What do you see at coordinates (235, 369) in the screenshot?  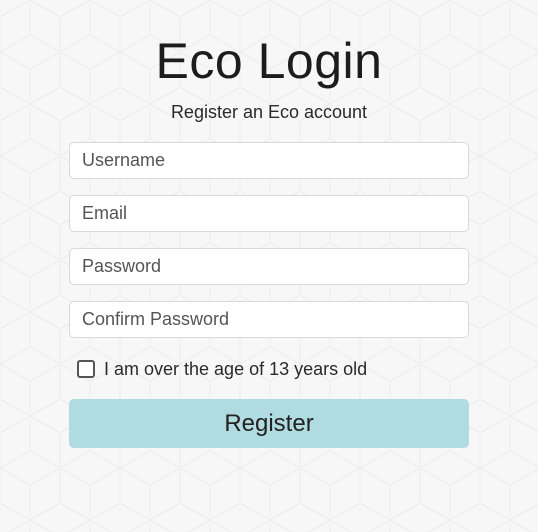 I see `age-checkbox-label: I am over the age of 13 years old` at bounding box center [235, 369].